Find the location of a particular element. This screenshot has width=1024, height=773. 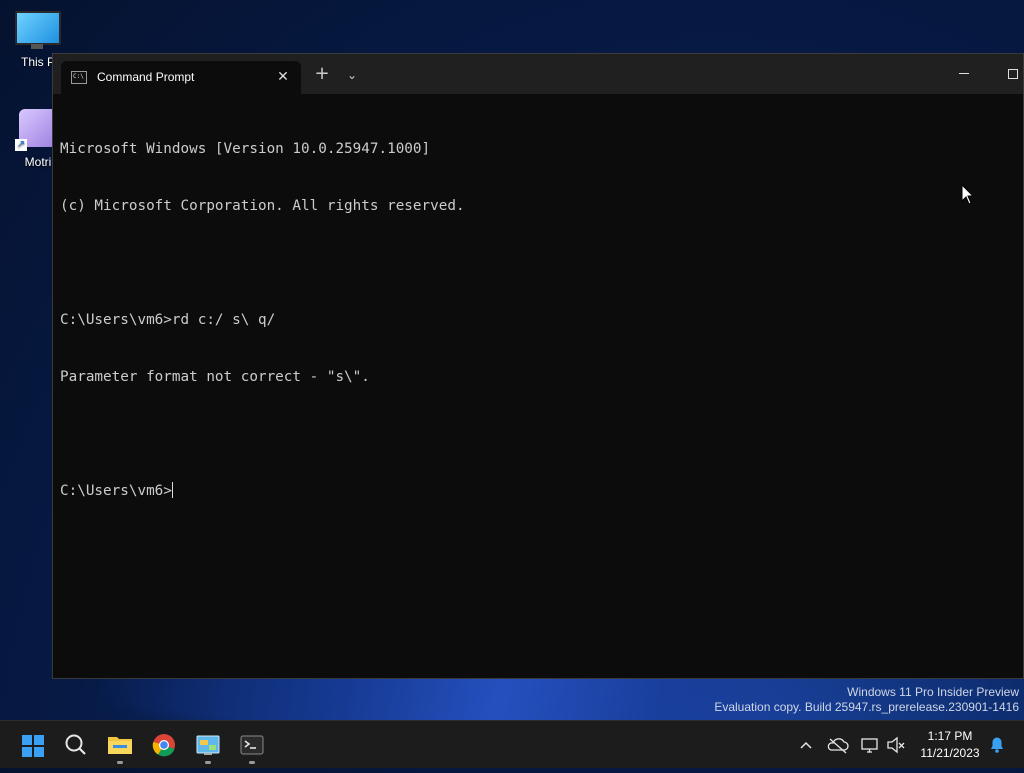

start-button is located at coordinates (32, 745).